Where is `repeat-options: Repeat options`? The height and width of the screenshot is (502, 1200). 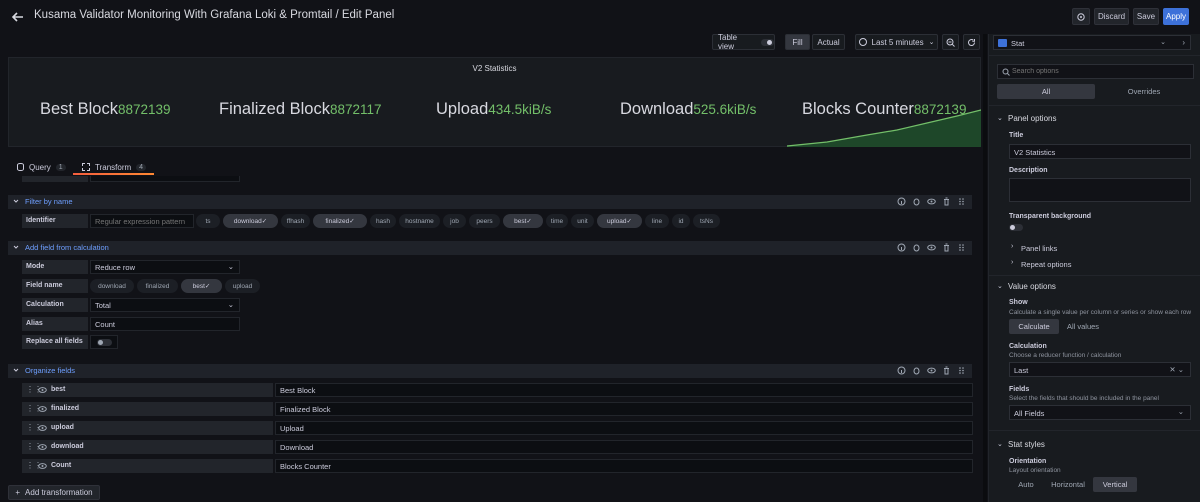 repeat-options: Repeat options is located at coordinates (1046, 264).